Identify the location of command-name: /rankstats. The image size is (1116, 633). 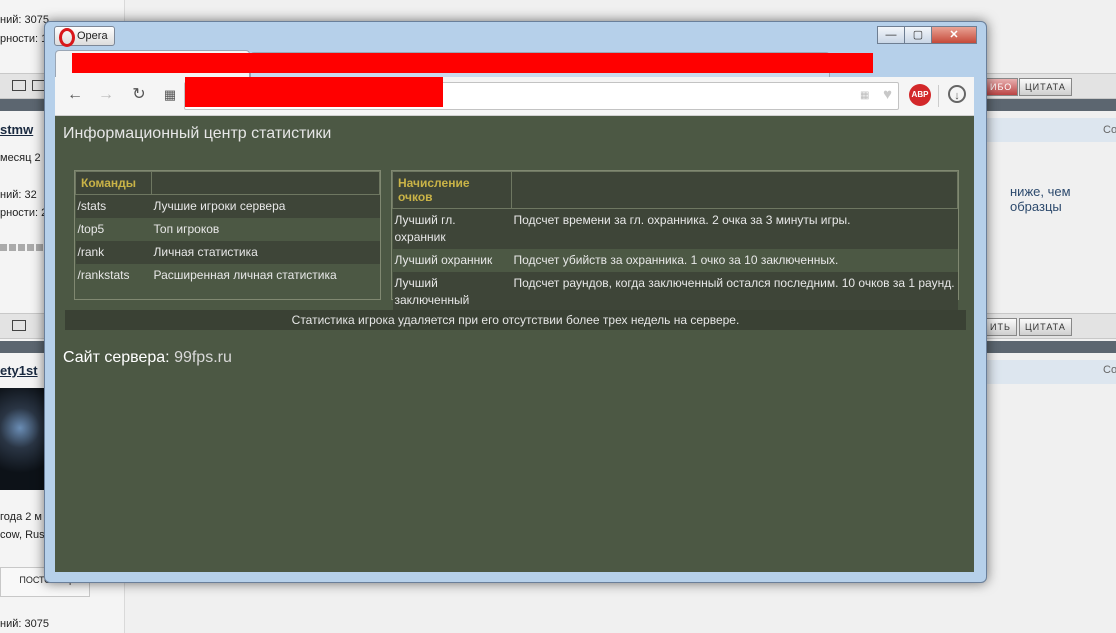
(103, 275).